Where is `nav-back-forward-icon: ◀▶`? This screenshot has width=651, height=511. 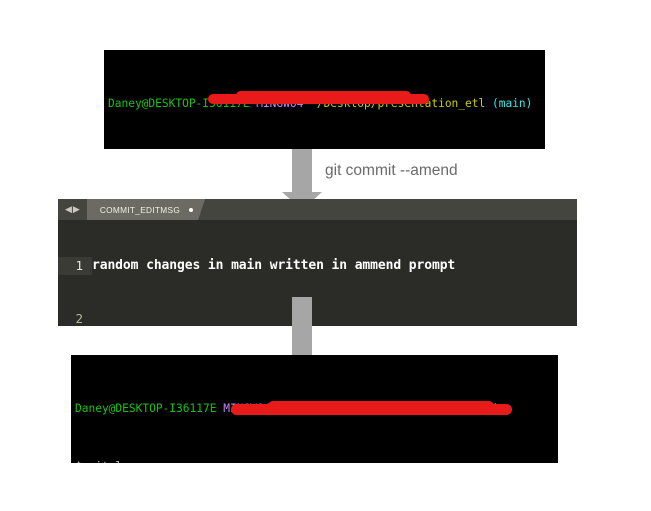 nav-back-forward-icon: ◀▶ is located at coordinates (72, 209).